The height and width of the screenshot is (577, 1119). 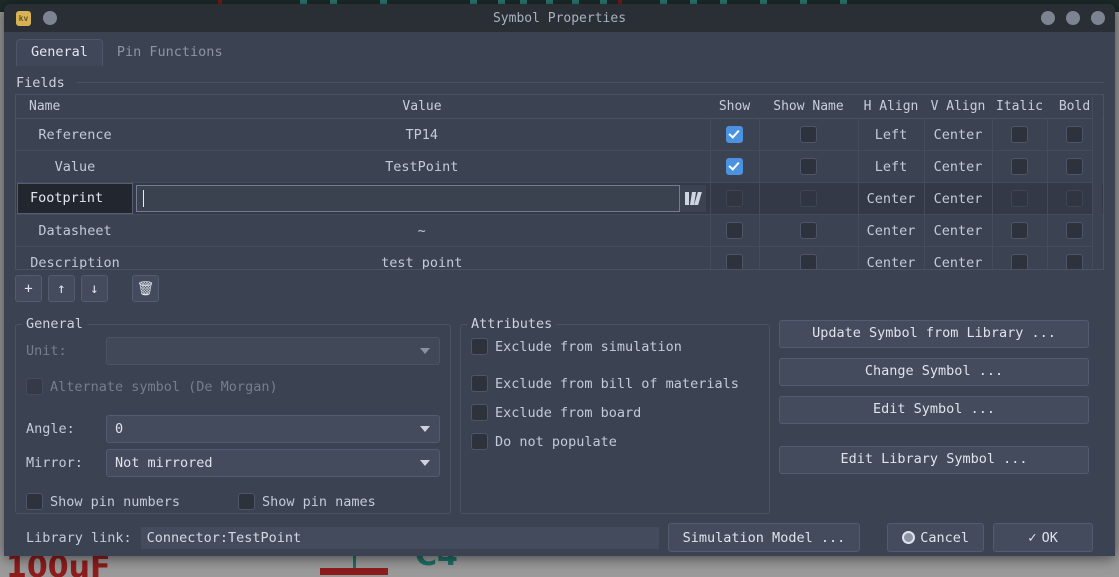 What do you see at coordinates (127, 501) in the screenshot?
I see `show-pin-numbers-row: Show pin numbers` at bounding box center [127, 501].